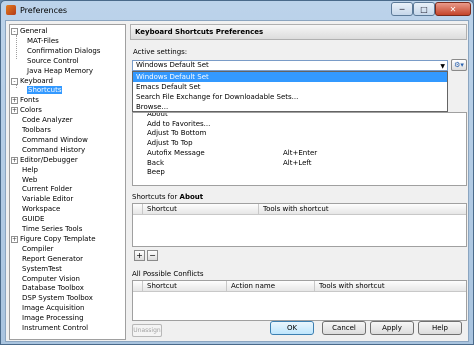  What do you see at coordinates (177, 133) in the screenshot?
I see `command-action: Adjust To Bottom` at bounding box center [177, 133].